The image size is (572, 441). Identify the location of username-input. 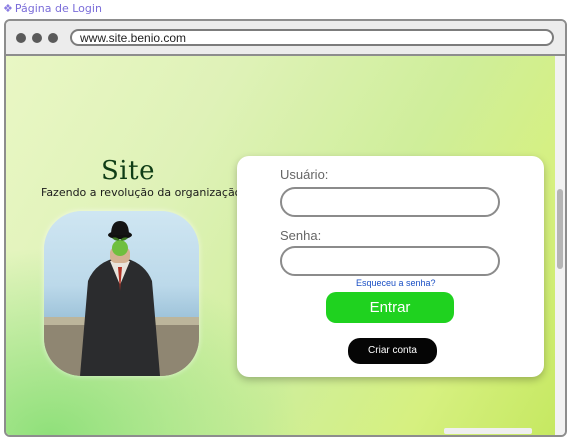
(390, 202).